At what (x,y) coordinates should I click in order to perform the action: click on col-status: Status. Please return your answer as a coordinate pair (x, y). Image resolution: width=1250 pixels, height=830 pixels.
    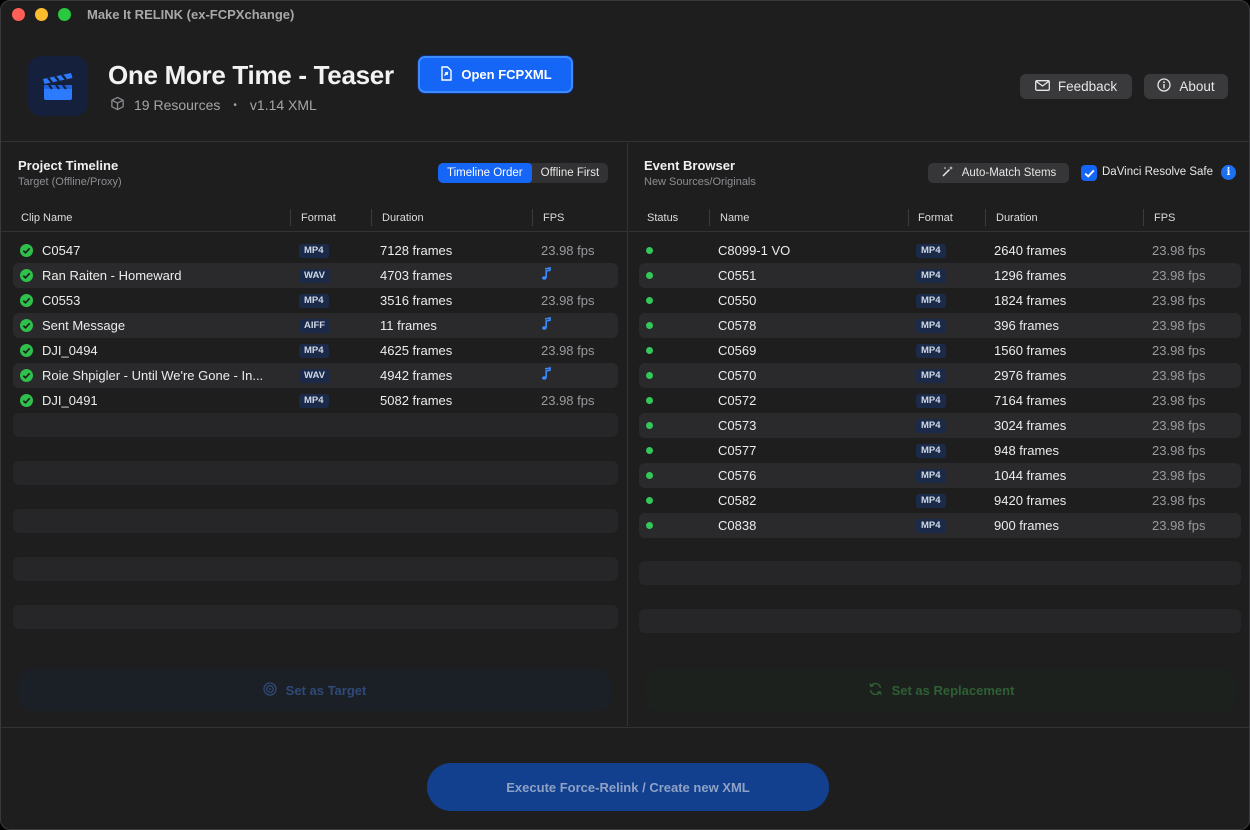
    Looking at the image, I should click on (662, 218).